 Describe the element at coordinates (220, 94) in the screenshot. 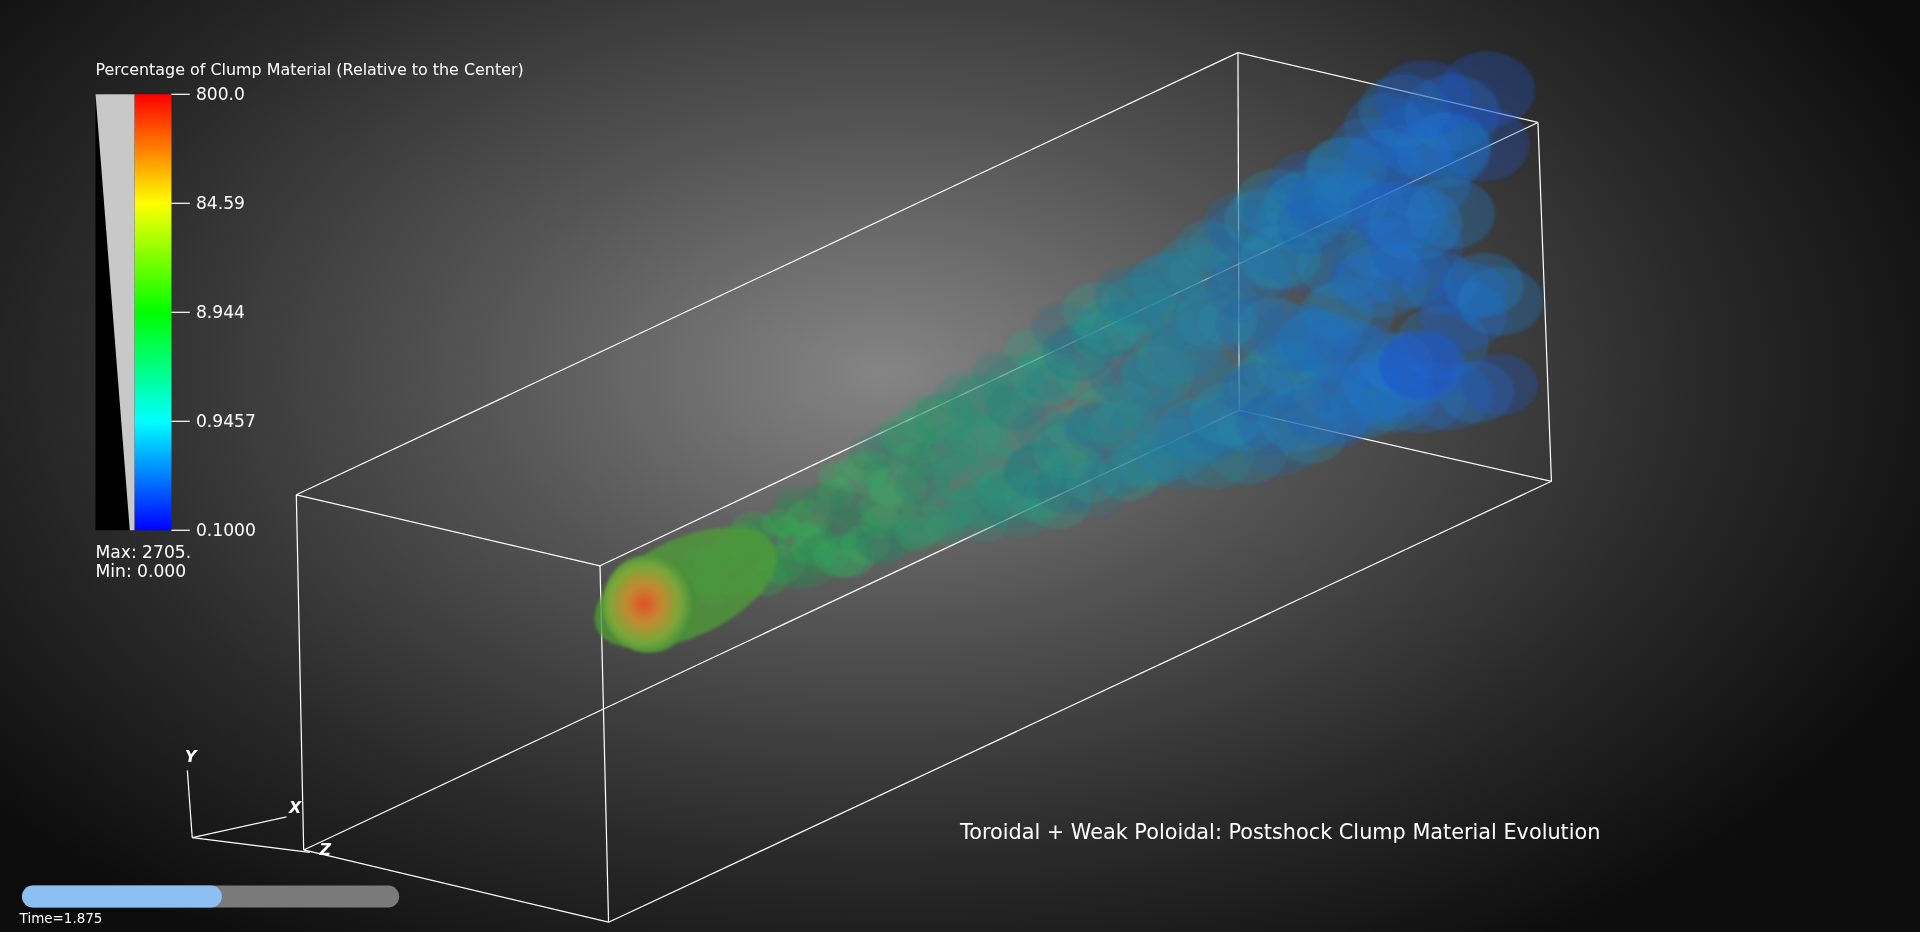

I see `tick-label: 800.0` at that location.